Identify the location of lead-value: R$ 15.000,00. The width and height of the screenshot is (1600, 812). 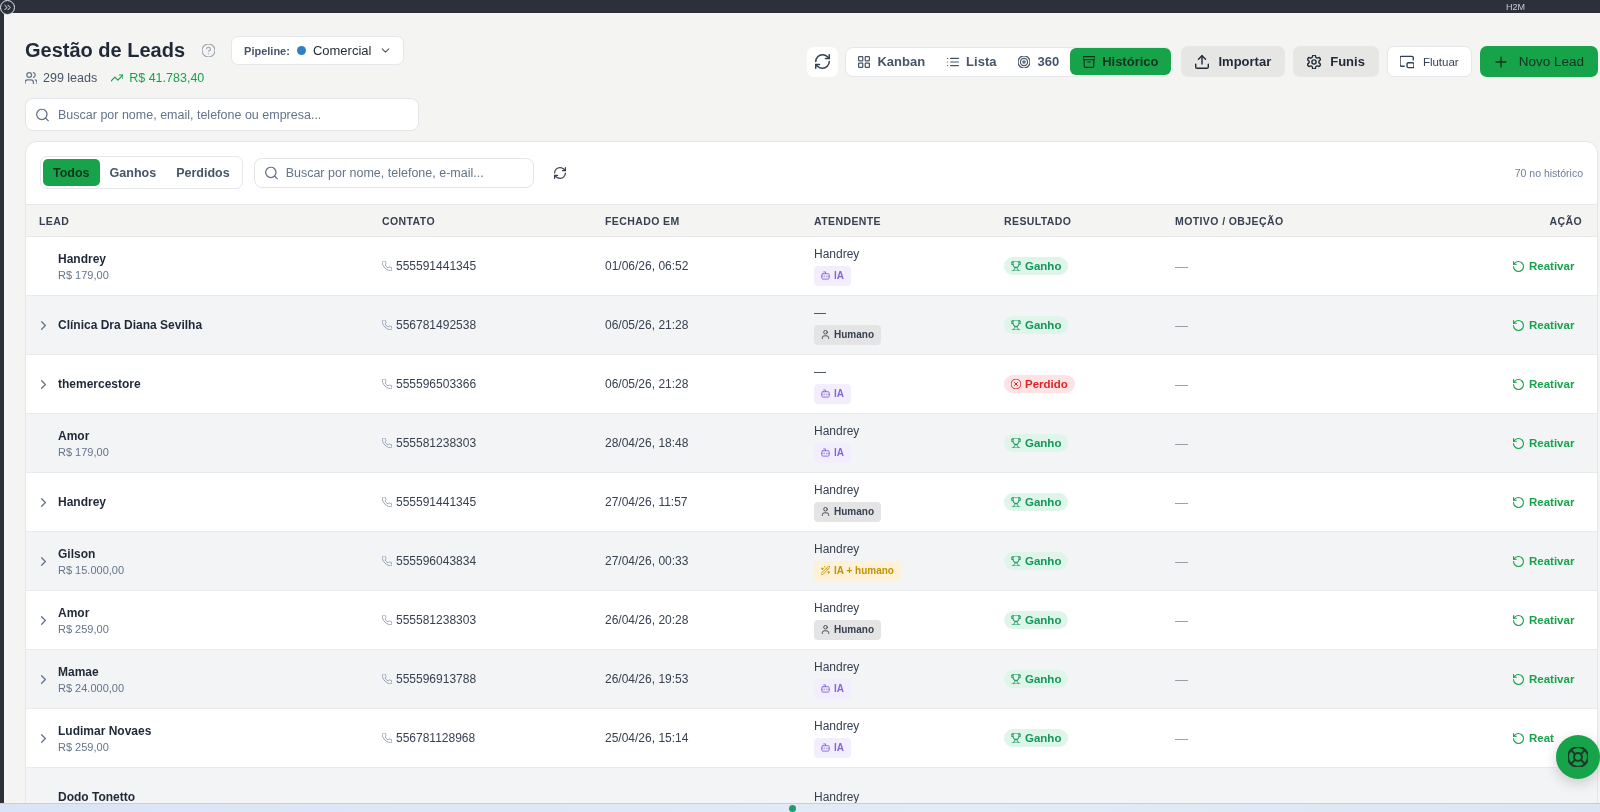
(91, 569).